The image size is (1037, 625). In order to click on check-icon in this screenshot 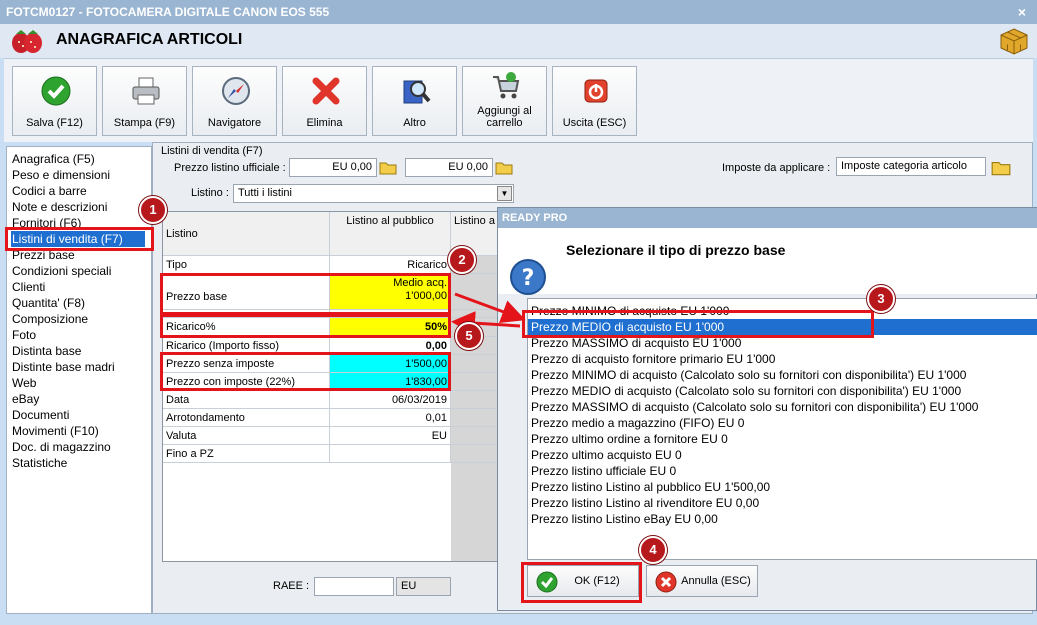, I will do `click(547, 582)`.